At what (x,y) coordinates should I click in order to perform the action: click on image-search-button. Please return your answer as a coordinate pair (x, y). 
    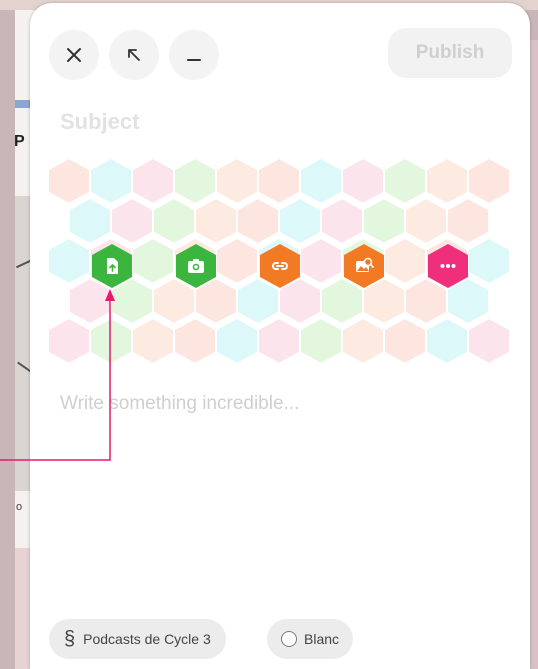
    Looking at the image, I should click on (364, 266).